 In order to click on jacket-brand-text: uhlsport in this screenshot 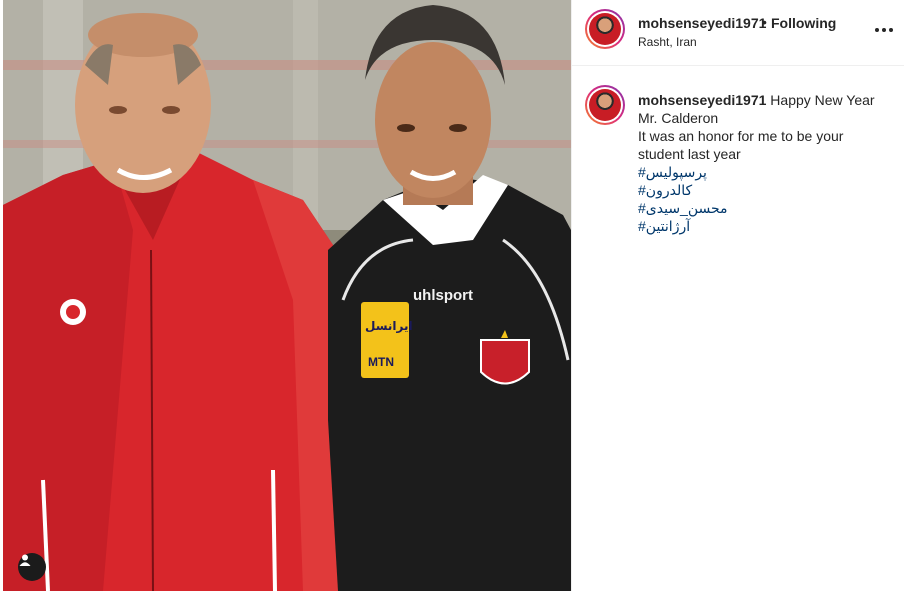, I will do `click(443, 295)`.